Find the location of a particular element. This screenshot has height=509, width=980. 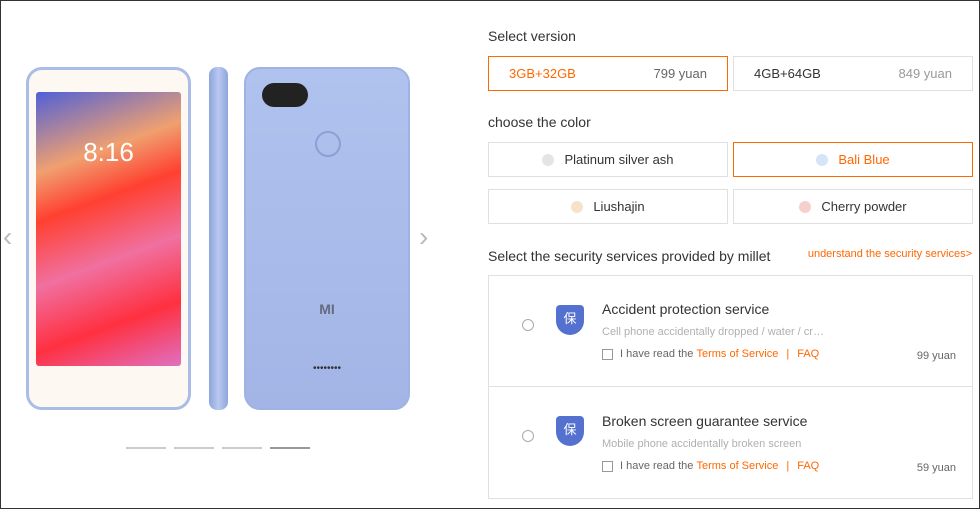

mi-logo: MI is located at coordinates (327, 309).